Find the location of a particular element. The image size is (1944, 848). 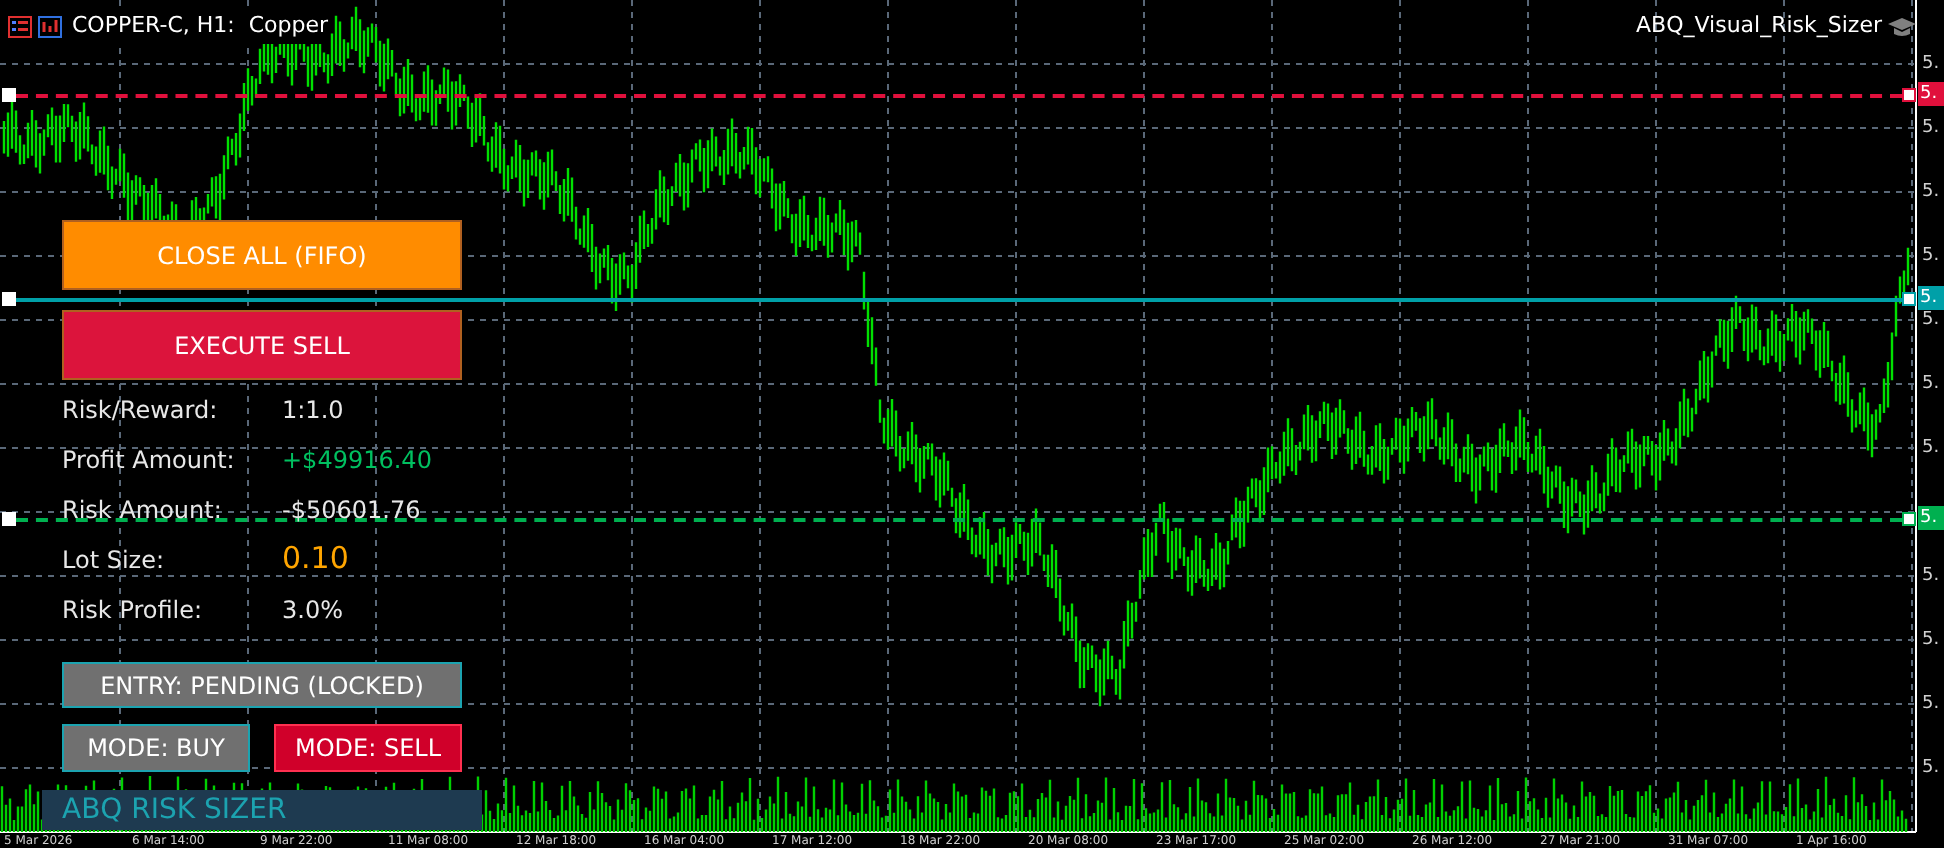

stat-label: Risk Profile: is located at coordinates (133, 610).